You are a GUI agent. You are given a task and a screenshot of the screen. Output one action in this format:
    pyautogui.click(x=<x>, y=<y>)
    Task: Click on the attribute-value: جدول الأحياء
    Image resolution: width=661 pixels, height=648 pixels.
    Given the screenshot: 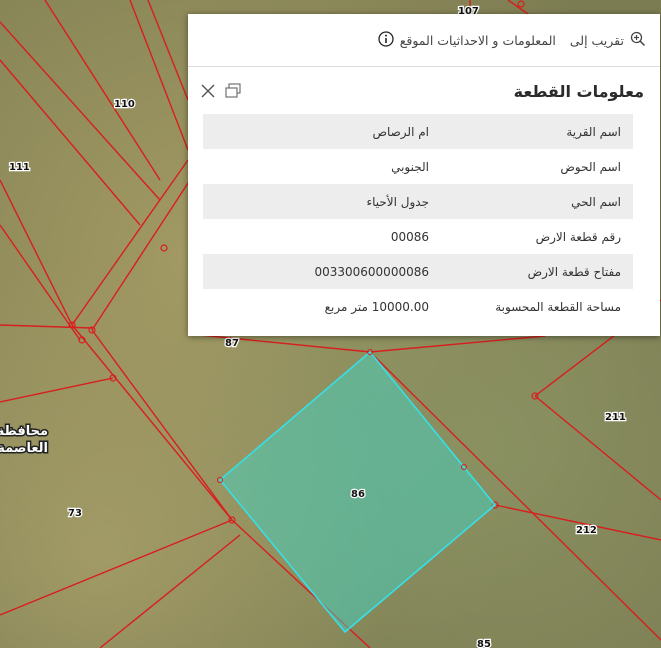 What is the action you would take?
    pyautogui.click(x=316, y=201)
    